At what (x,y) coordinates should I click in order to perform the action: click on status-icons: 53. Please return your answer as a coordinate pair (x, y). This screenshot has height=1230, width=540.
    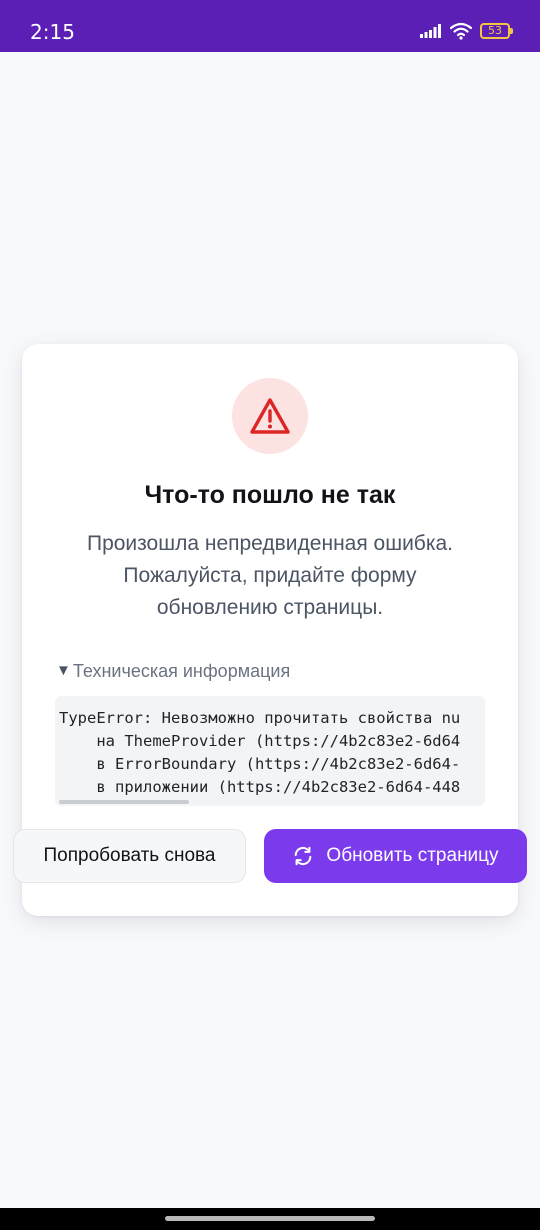
    Looking at the image, I should click on (466, 31).